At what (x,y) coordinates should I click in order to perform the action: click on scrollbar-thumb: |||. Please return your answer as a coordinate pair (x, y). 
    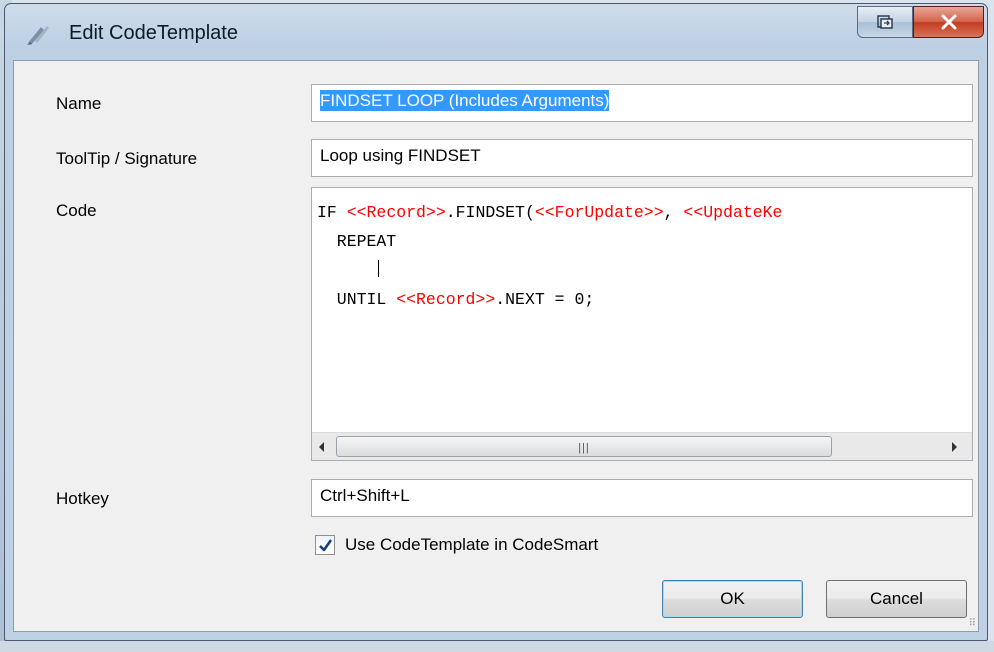
    Looking at the image, I should click on (584, 446).